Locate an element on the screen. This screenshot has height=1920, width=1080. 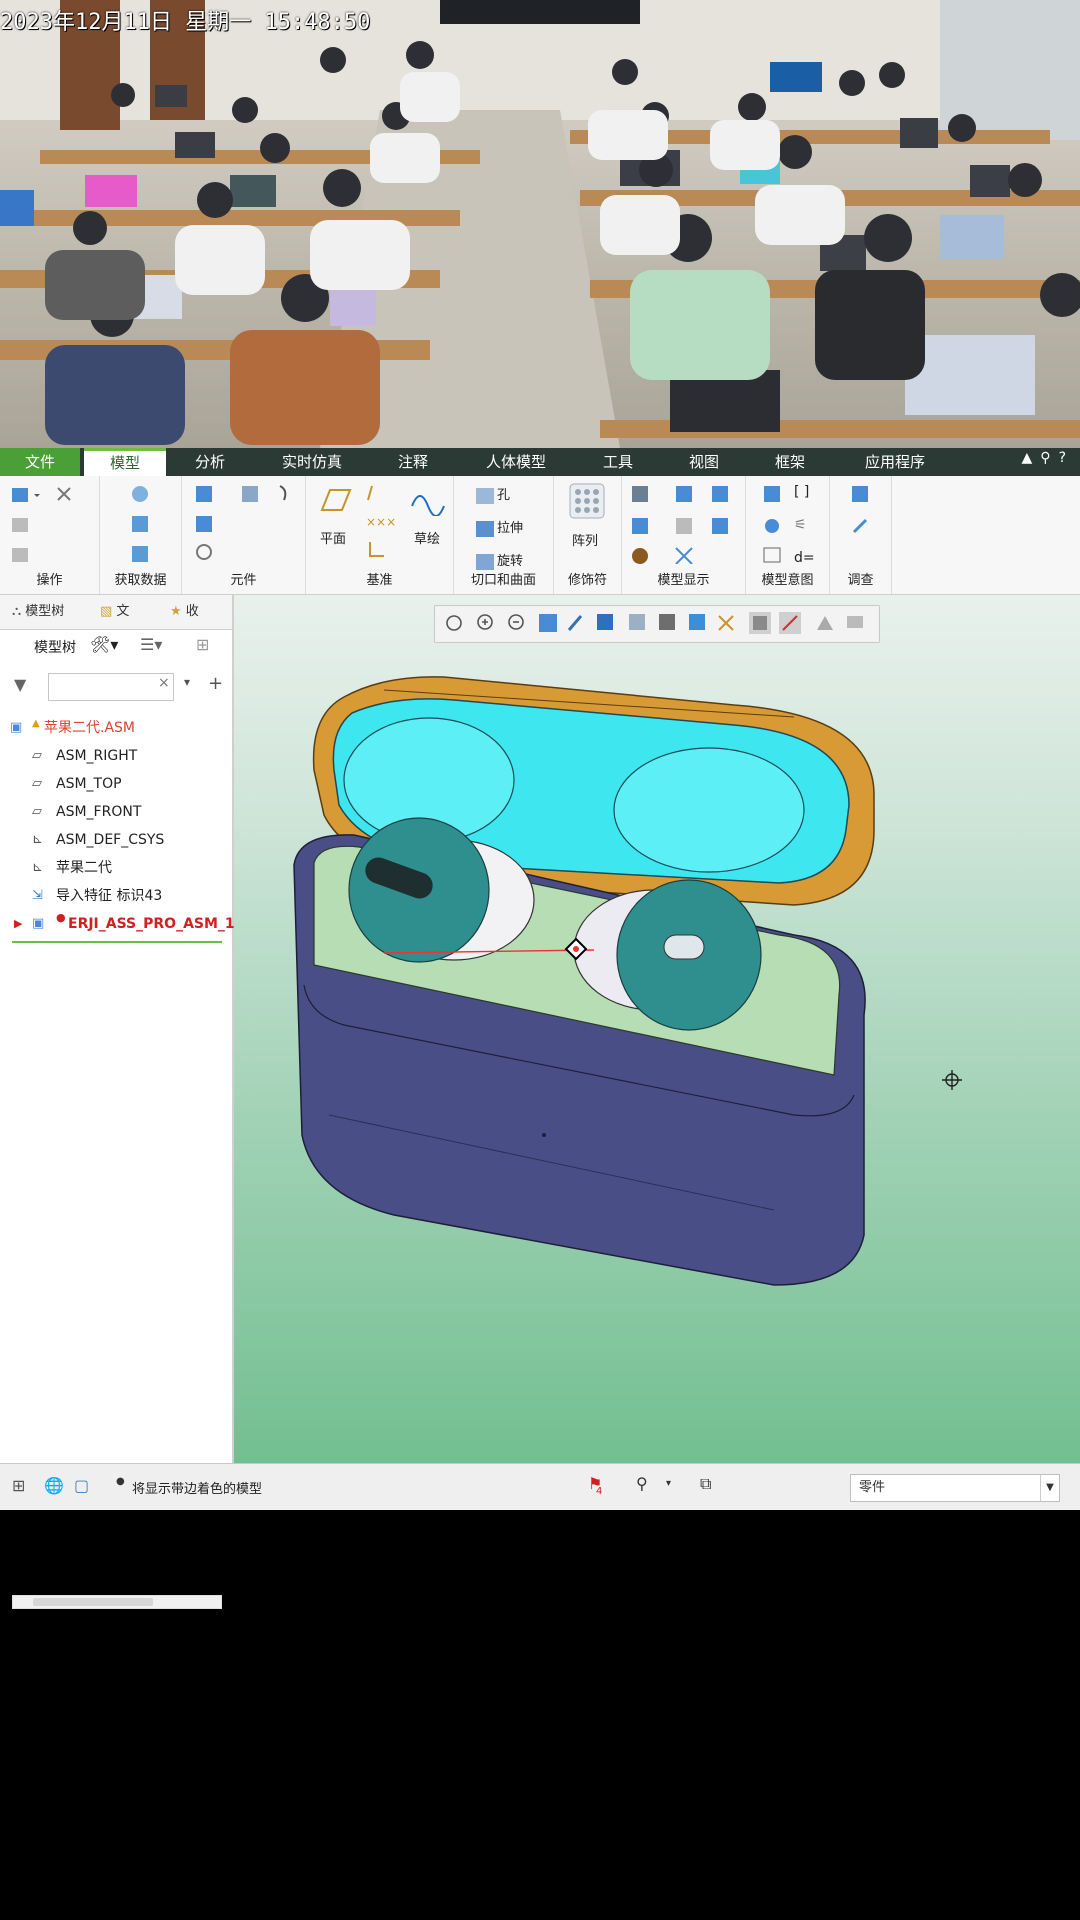
relations-button: d= is located at coordinates (804, 558).